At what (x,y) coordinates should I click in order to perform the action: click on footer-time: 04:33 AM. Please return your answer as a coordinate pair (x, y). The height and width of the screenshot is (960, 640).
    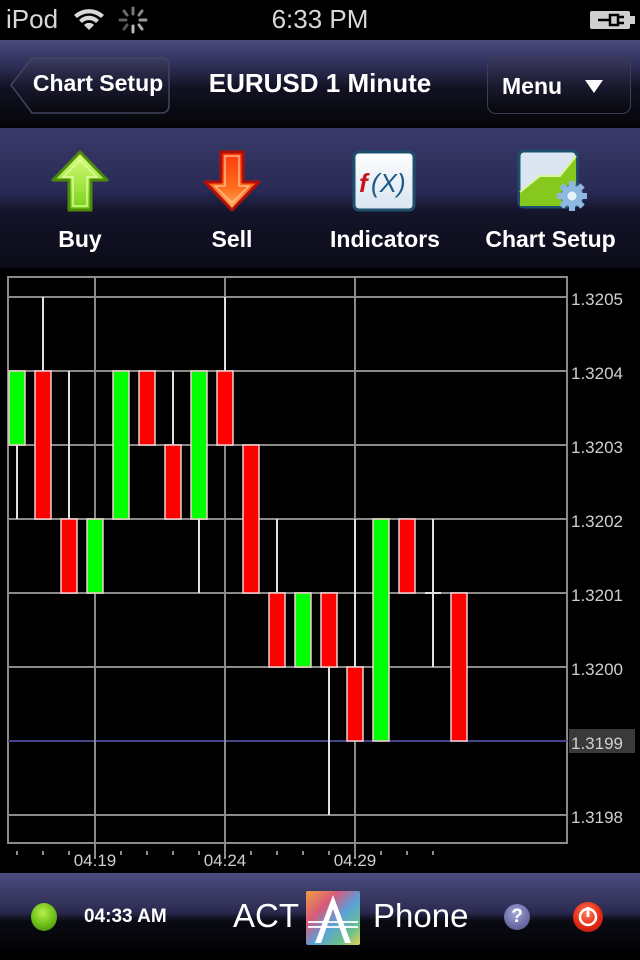
    Looking at the image, I should click on (125, 916).